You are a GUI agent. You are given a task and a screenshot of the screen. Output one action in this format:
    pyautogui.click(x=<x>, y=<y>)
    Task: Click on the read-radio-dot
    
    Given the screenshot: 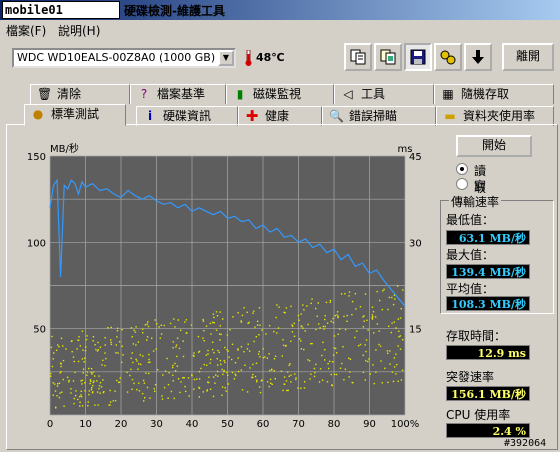 What is the action you would take?
    pyautogui.click(x=462, y=169)
    